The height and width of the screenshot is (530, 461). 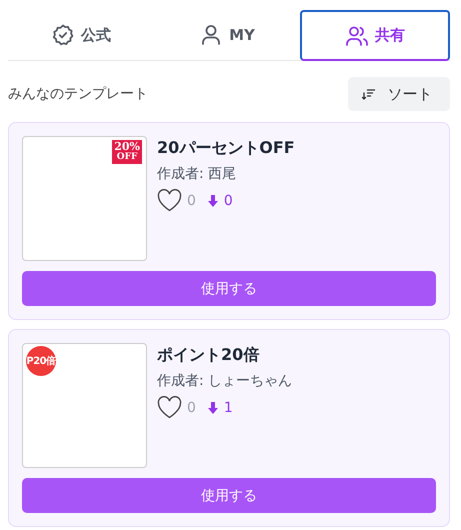 What do you see at coordinates (369, 94) in the screenshot?
I see `sort-icon` at bounding box center [369, 94].